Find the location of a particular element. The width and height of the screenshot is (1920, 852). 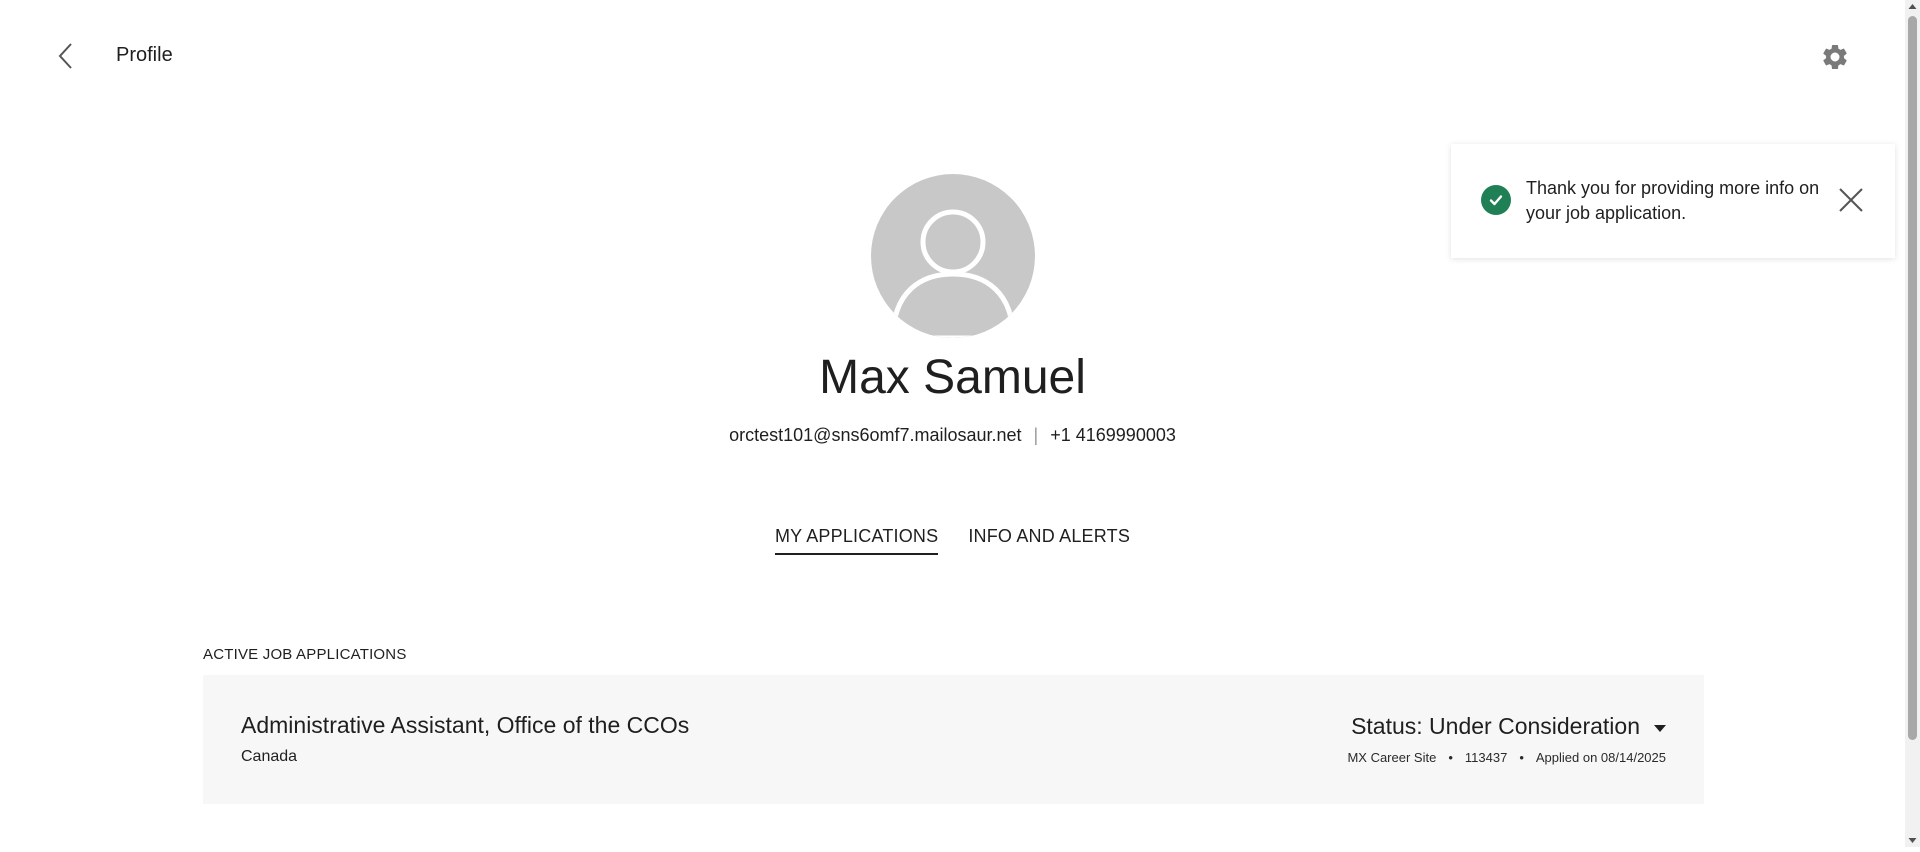

avatar is located at coordinates (953, 256).